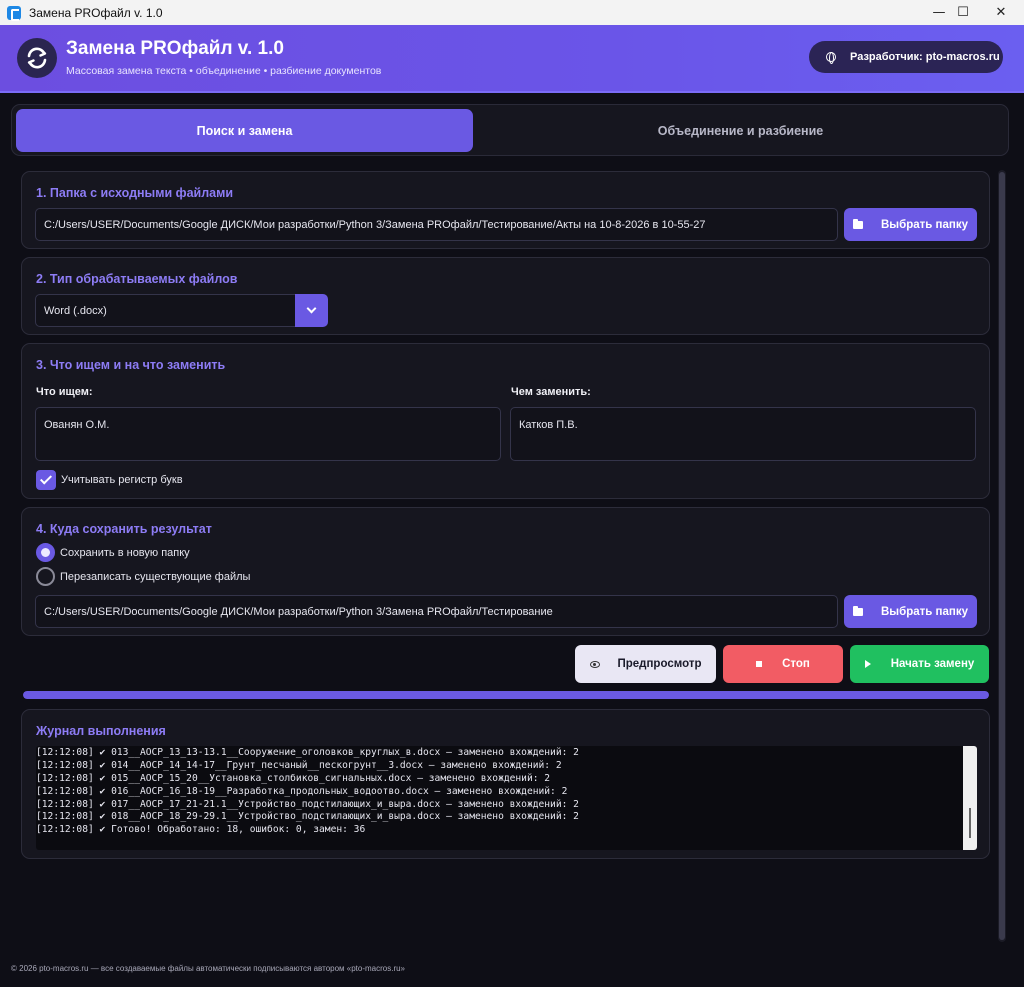 The width and height of the screenshot is (1024, 987). I want to click on case-sensitive-checkbox, so click(46, 480).